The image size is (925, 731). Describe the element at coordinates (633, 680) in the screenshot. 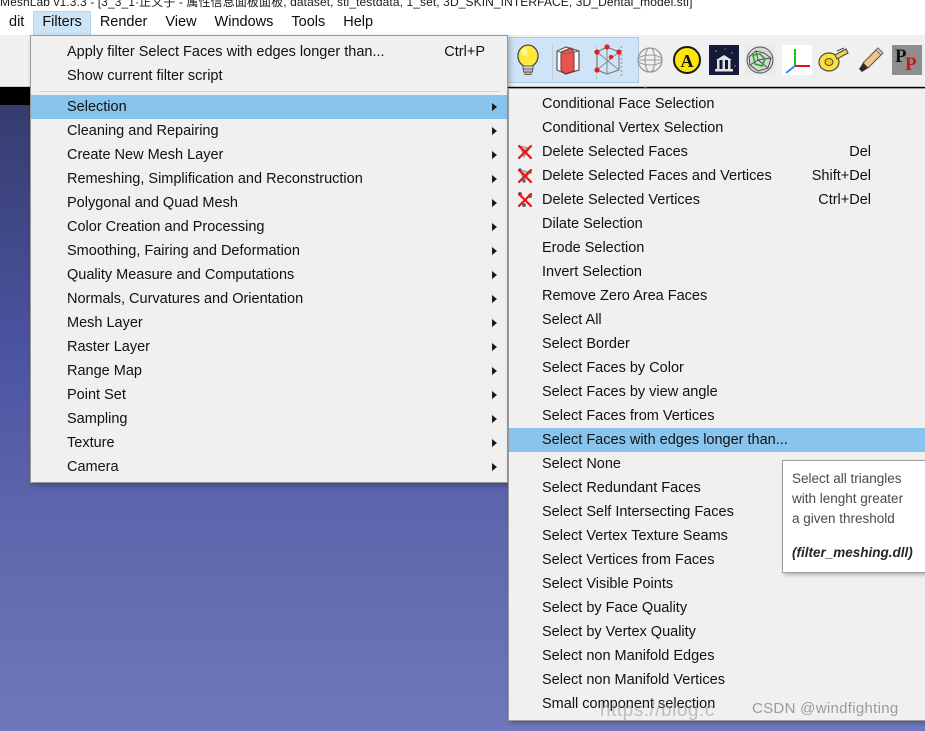

I see `menu-item-label: Select non Manifold Vertices` at that location.